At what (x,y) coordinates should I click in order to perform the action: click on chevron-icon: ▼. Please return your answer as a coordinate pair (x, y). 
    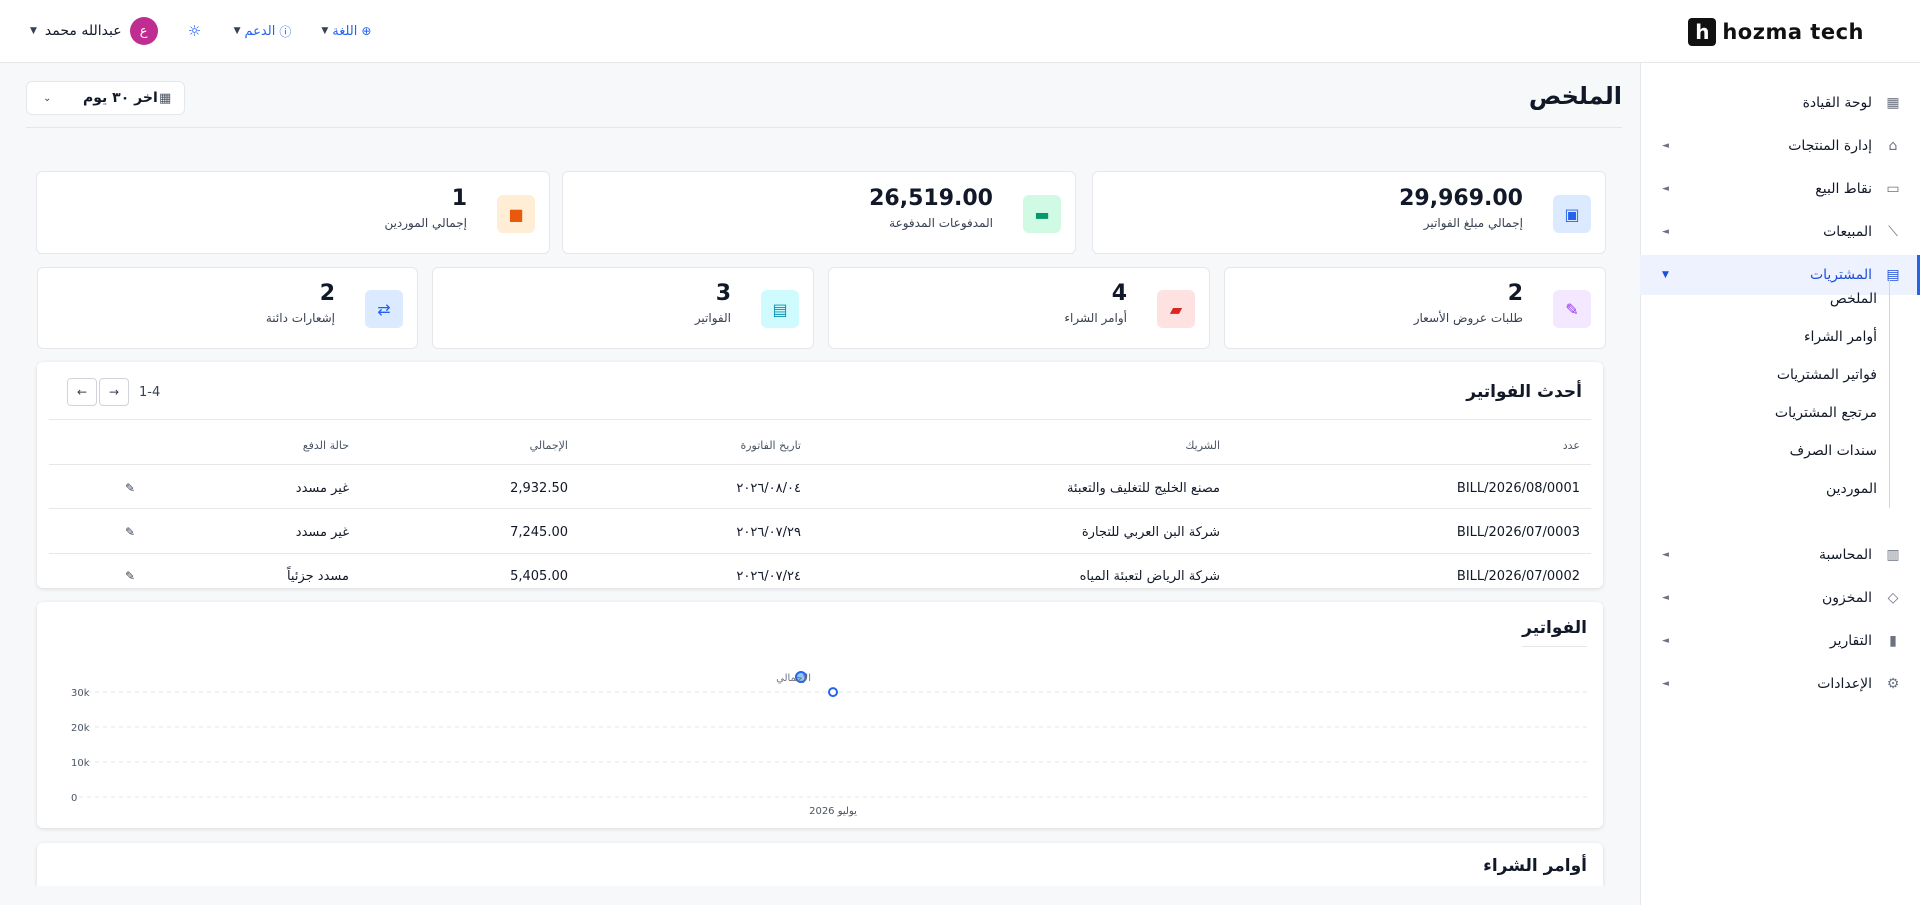
    Looking at the image, I should click on (1665, 275).